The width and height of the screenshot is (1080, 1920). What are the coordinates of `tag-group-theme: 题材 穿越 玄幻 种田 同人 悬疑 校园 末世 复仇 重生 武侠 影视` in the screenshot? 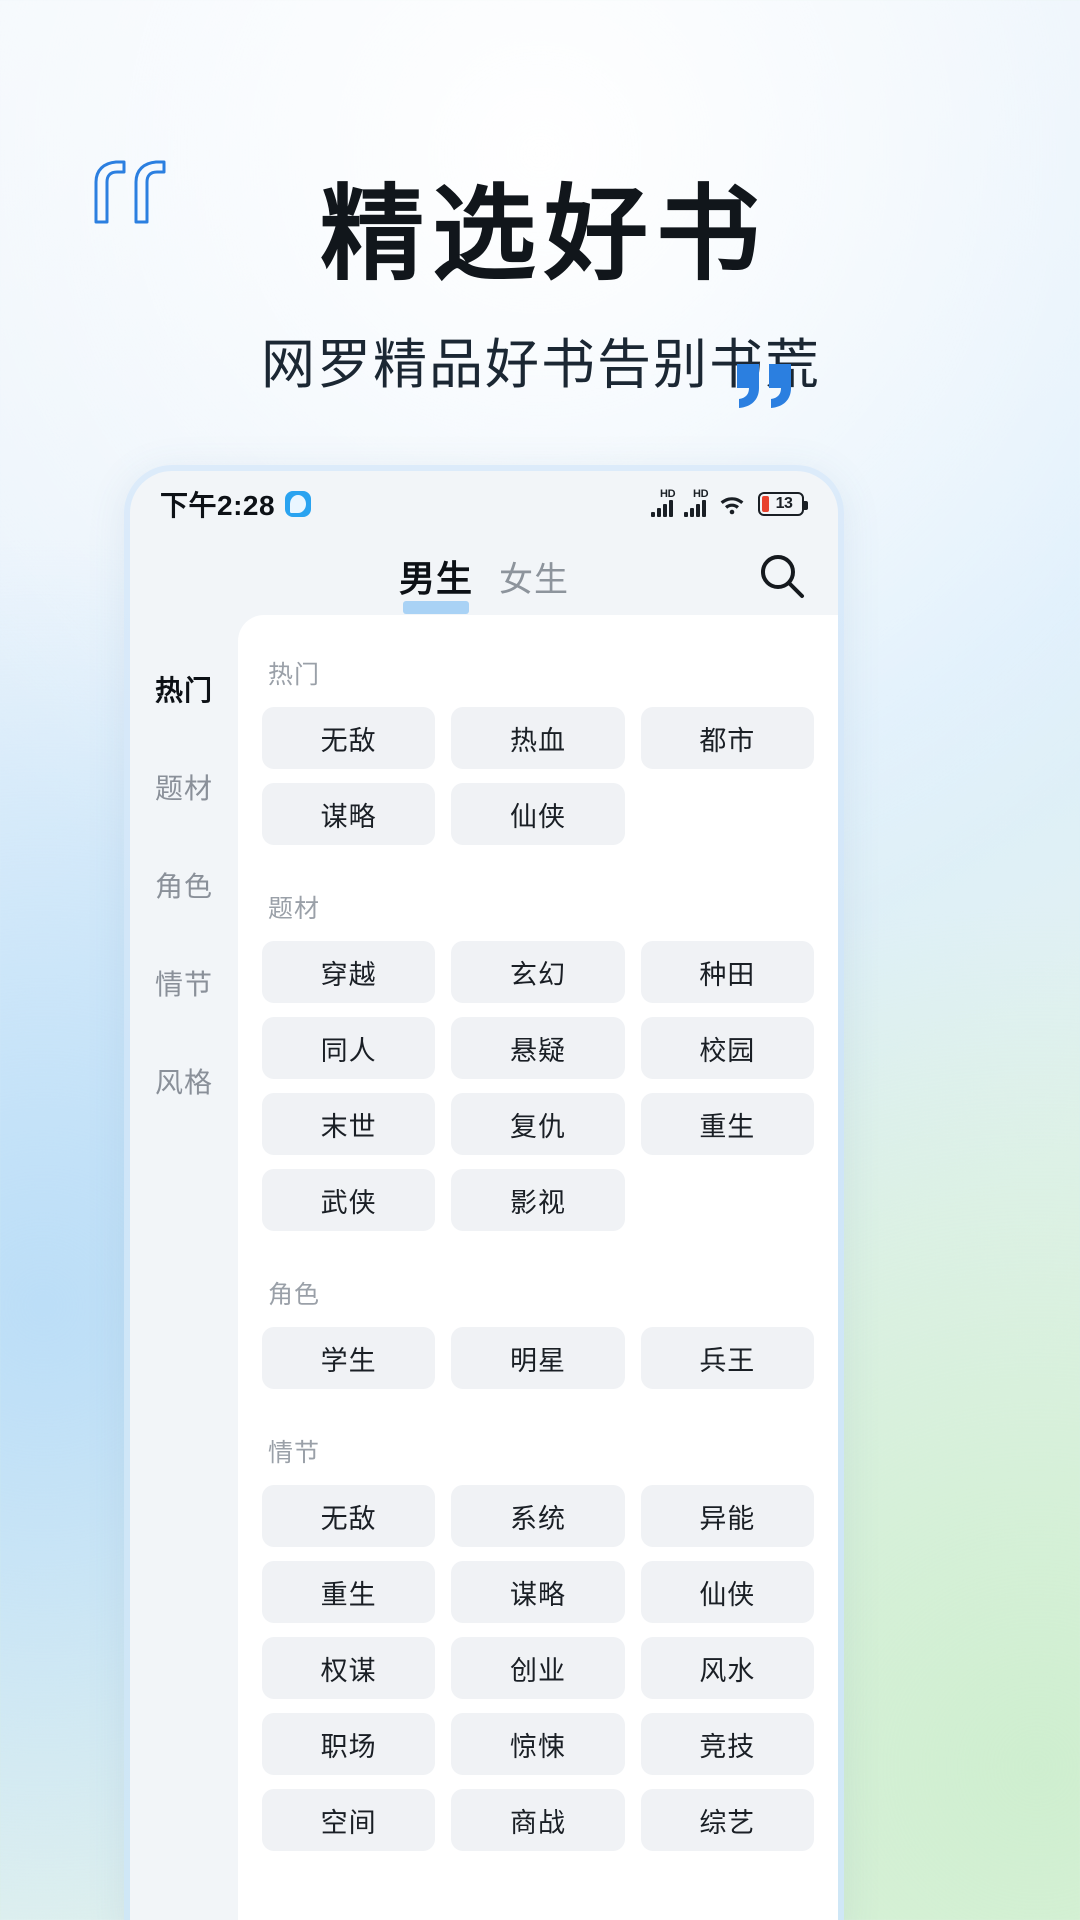 It's located at (538, 1060).